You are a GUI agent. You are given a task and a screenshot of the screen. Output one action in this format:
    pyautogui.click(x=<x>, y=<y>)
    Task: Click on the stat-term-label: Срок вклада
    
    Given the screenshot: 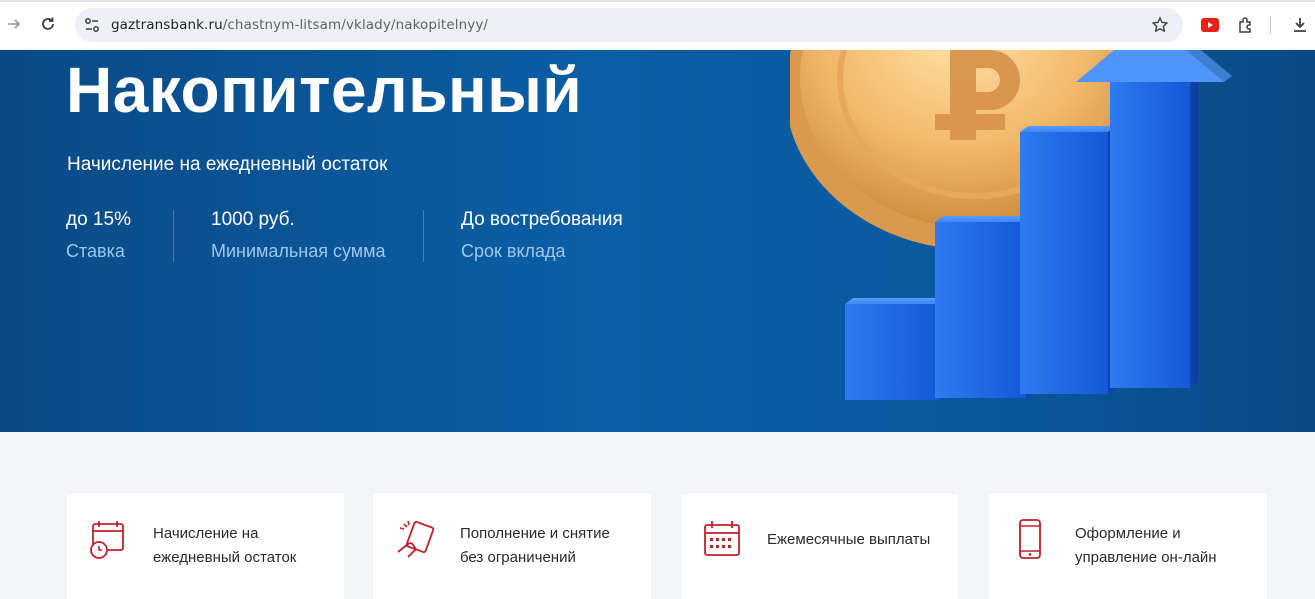 What is the action you would take?
    pyautogui.click(x=513, y=251)
    